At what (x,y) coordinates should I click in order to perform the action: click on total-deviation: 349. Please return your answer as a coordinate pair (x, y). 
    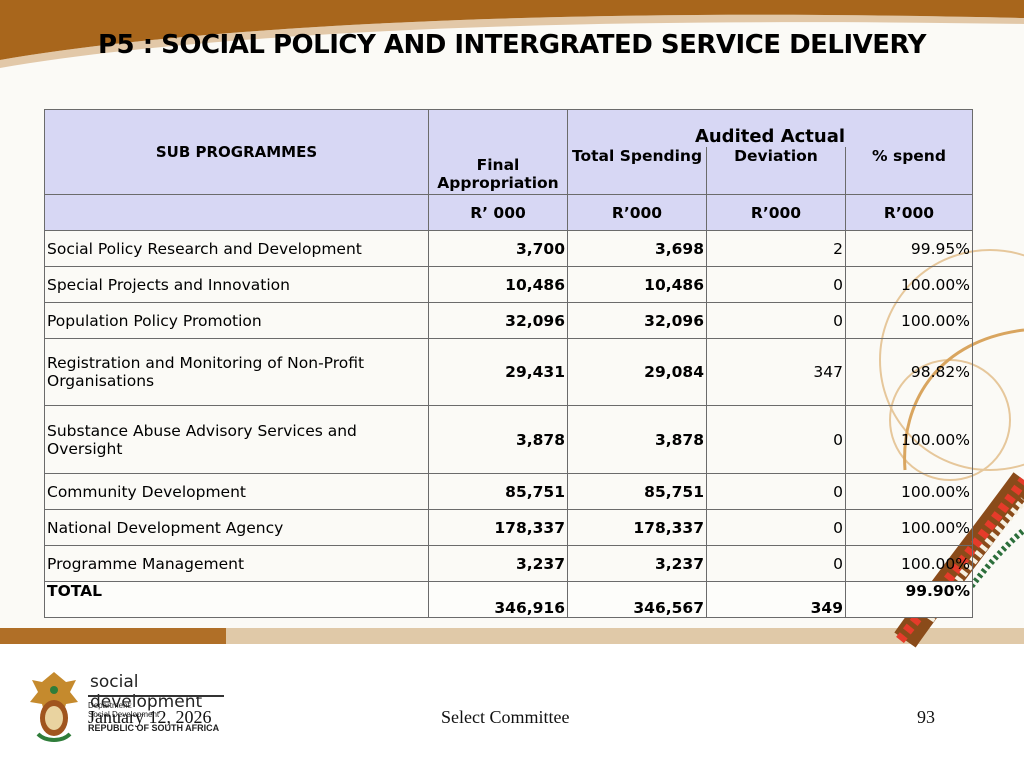
    Looking at the image, I should click on (776, 599).